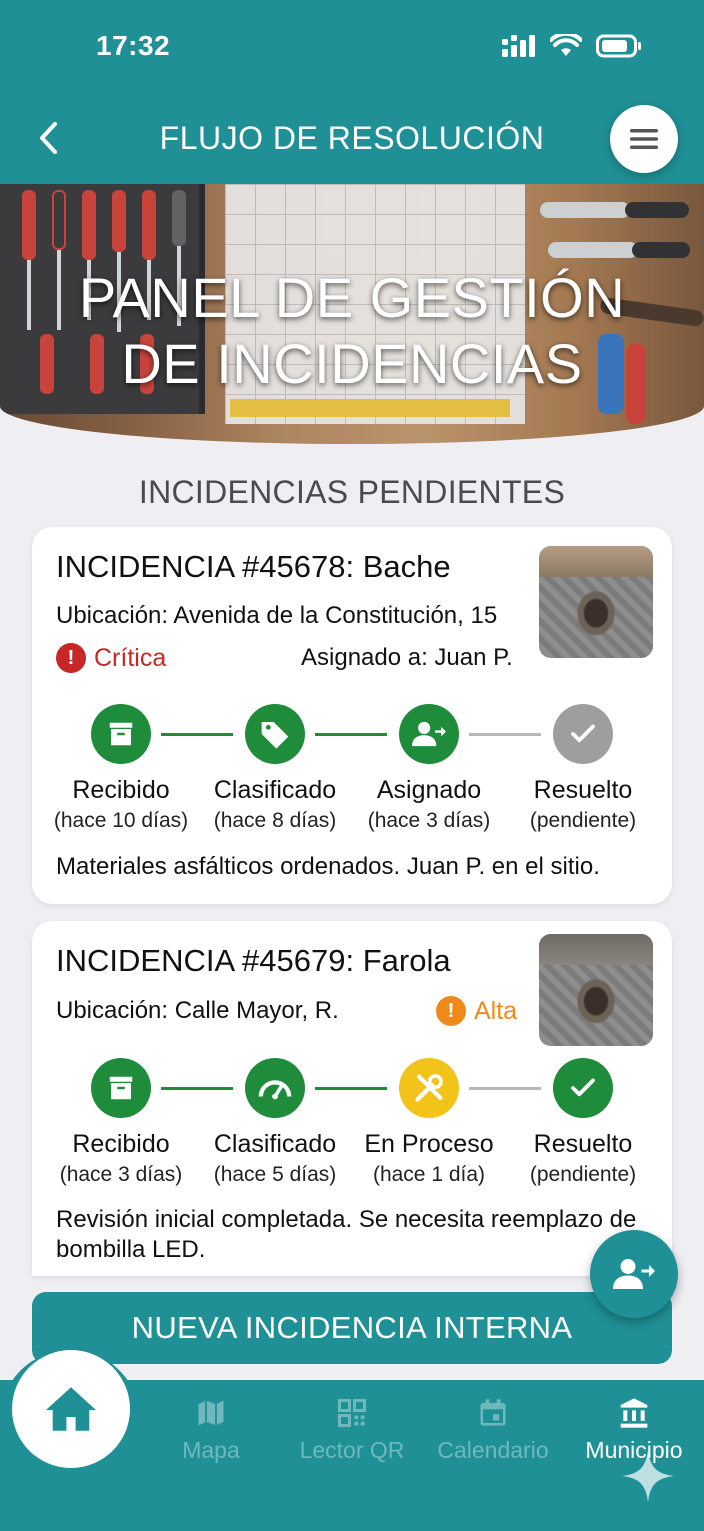  Describe the element at coordinates (352, 297) in the screenshot. I see `hero-title-line1: PANEL DE GESTIÓN` at that location.